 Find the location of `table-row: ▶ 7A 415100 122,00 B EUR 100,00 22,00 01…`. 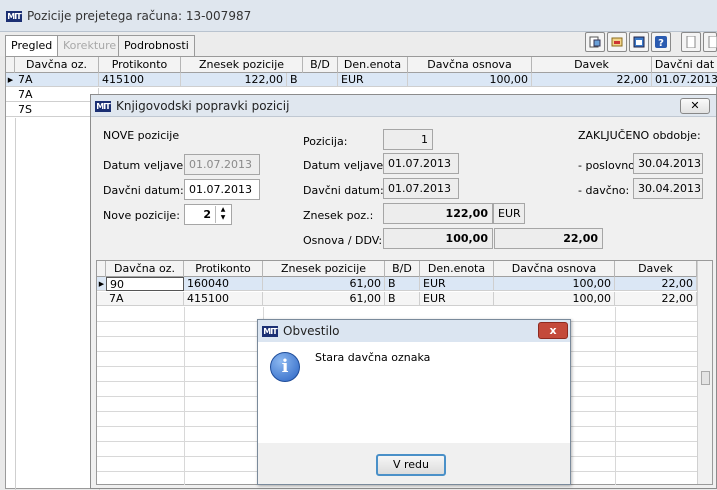

table-row: ▶ 7A 415100 122,00 B EUR 100,00 22,00 01… is located at coordinates (361, 80).